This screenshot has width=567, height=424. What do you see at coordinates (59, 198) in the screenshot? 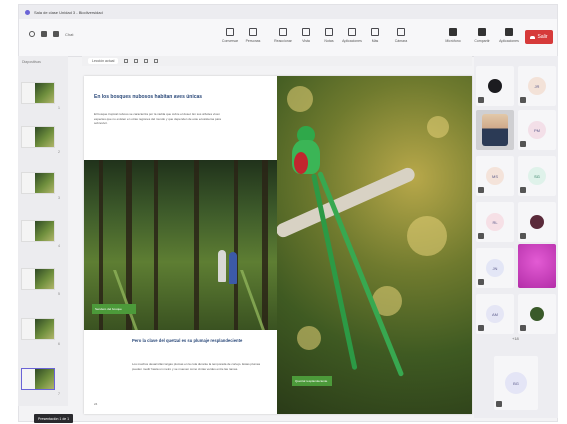
I see `thumbnail-number: 3` at bounding box center [59, 198].